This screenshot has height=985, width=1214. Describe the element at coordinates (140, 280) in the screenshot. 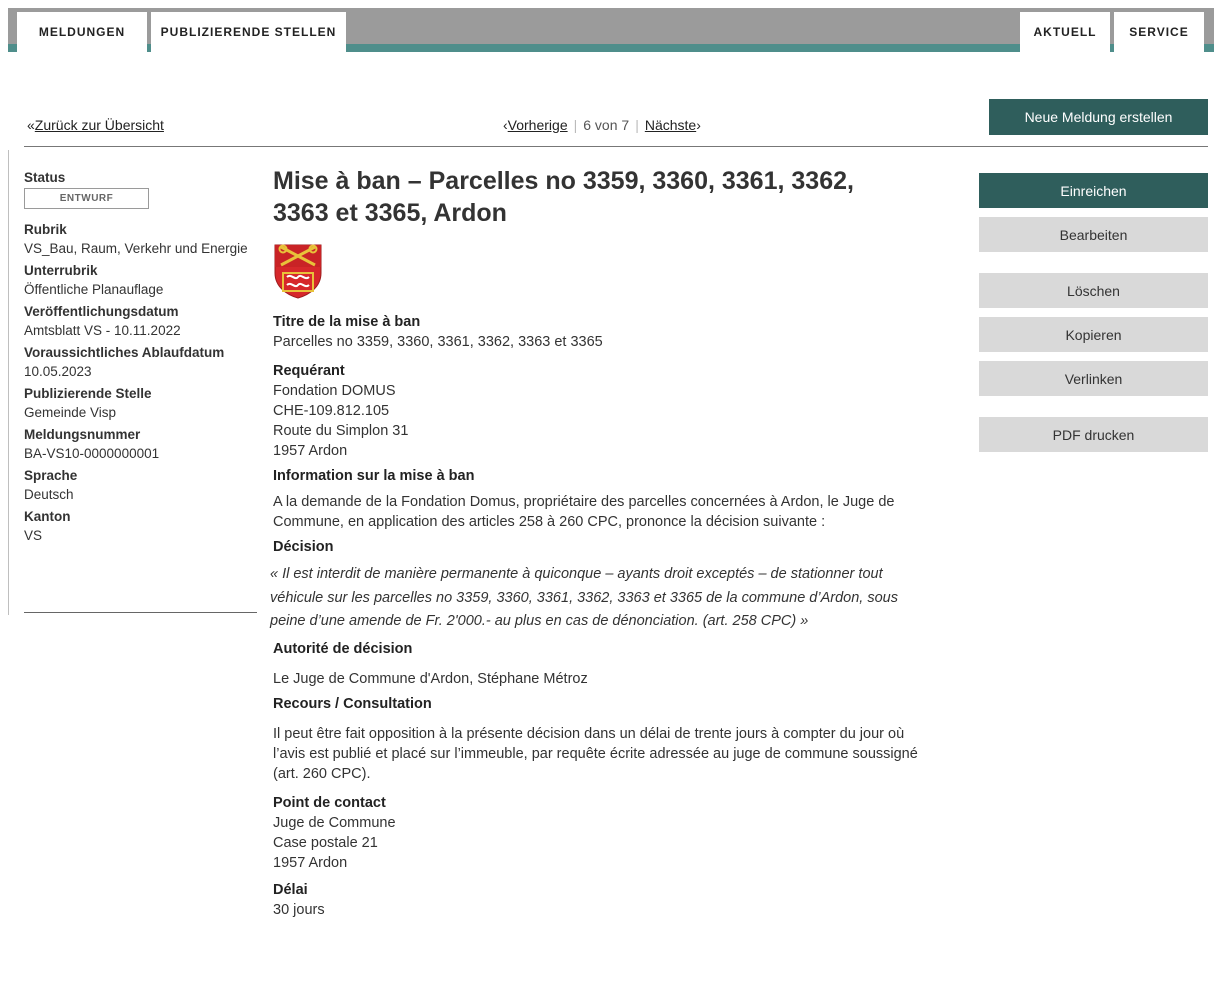

I see `meta-unterrubrik: Unterrubrik Öffentliche Planauflage` at that location.